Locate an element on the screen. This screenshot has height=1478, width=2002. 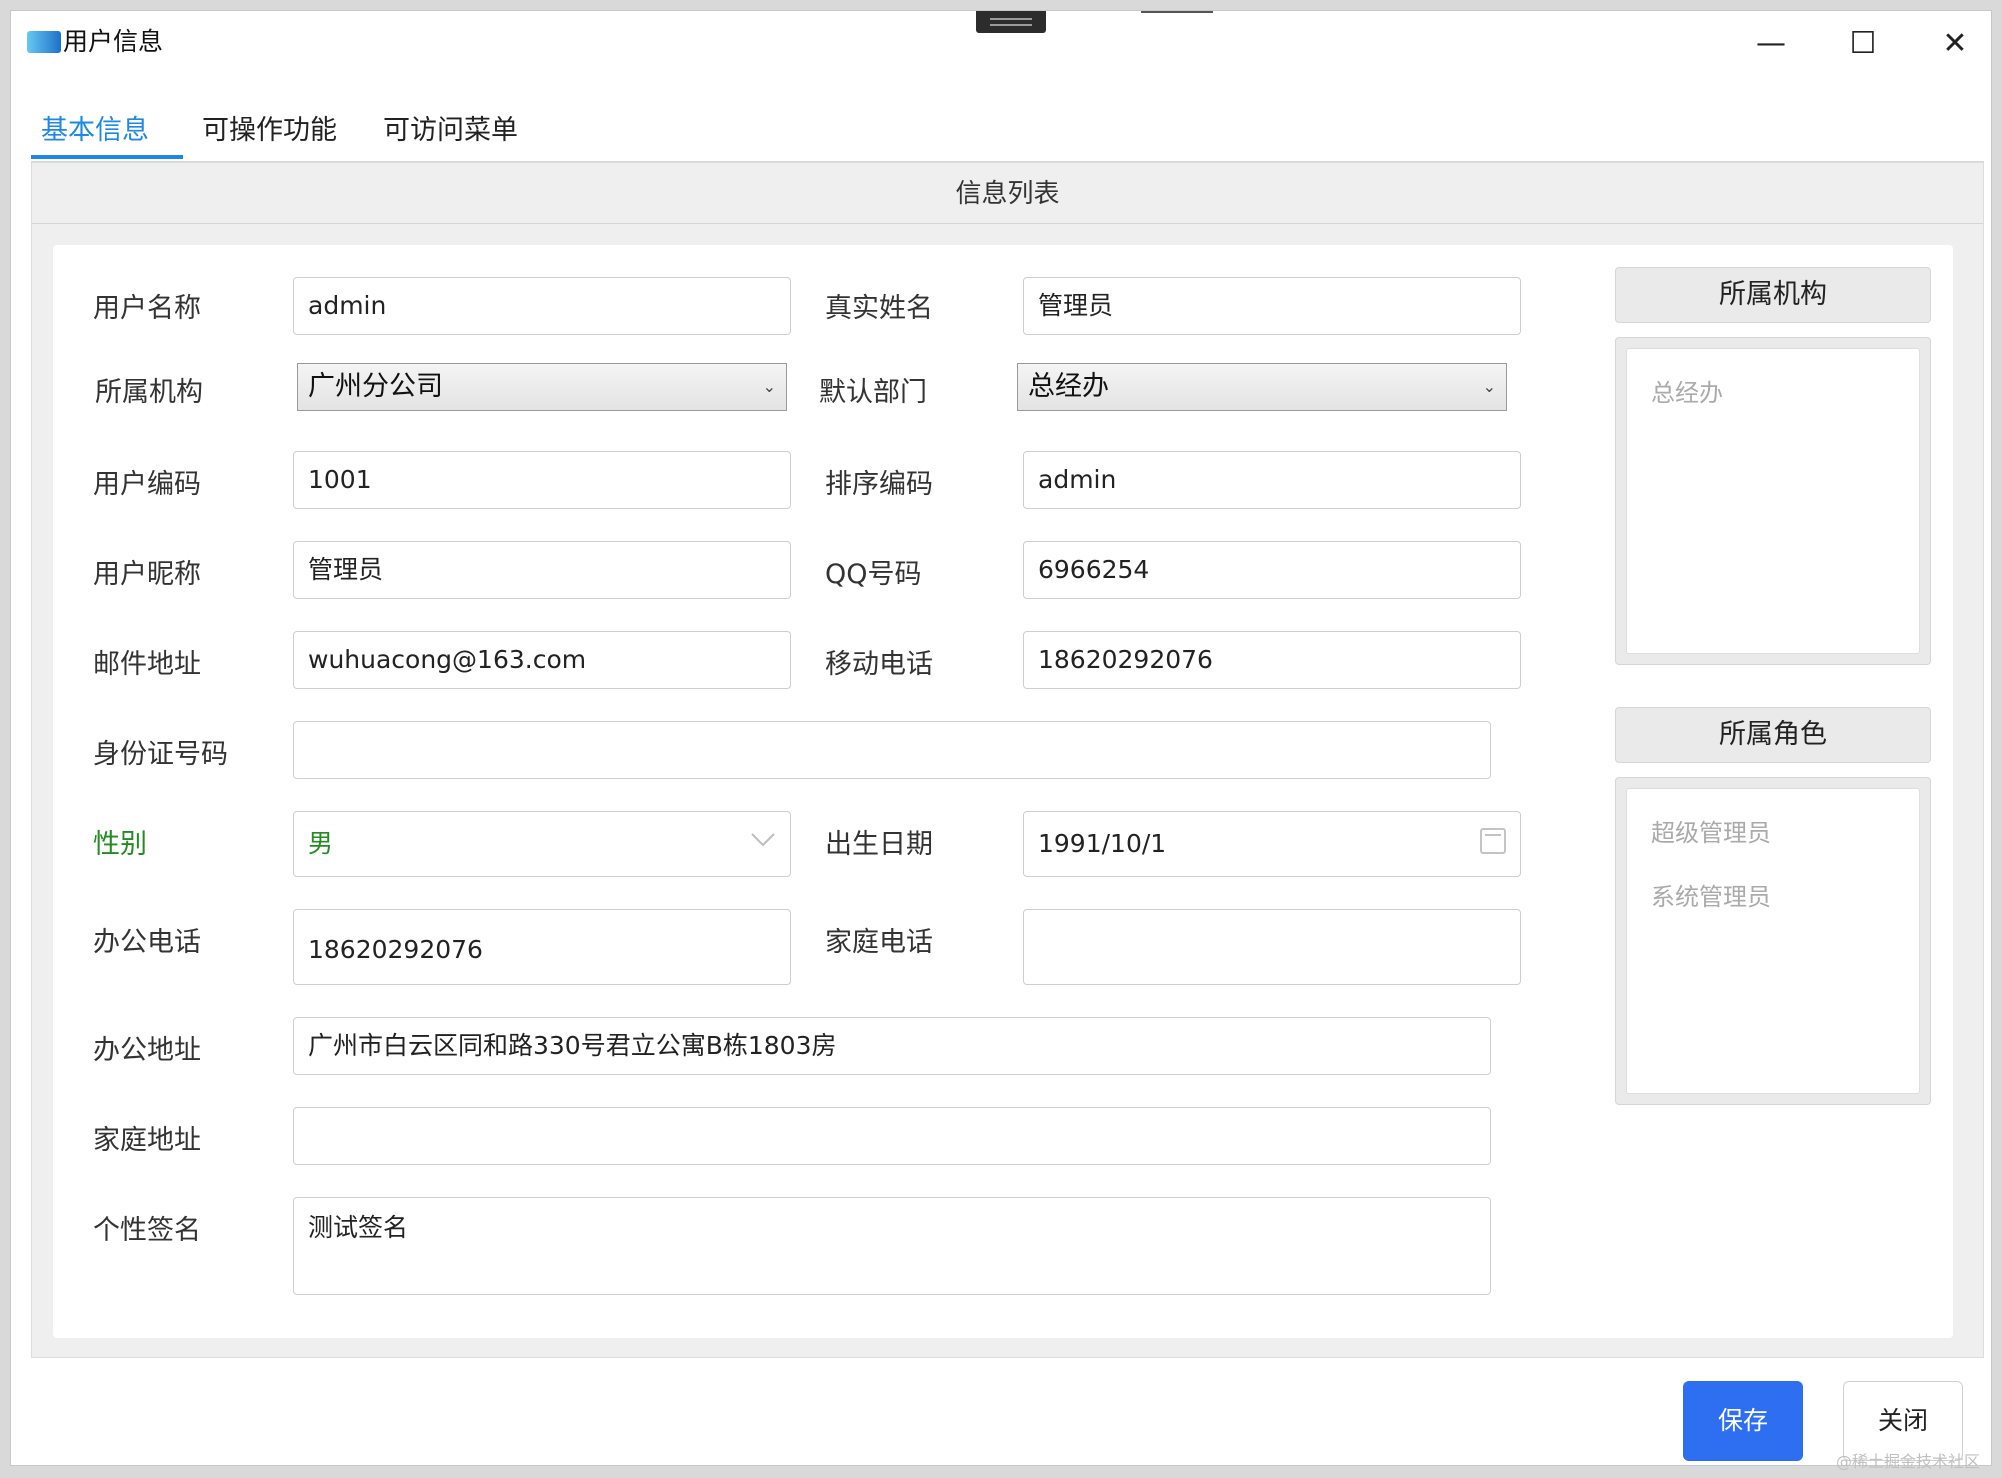
org-list-box: 总经办 is located at coordinates (1773, 501).